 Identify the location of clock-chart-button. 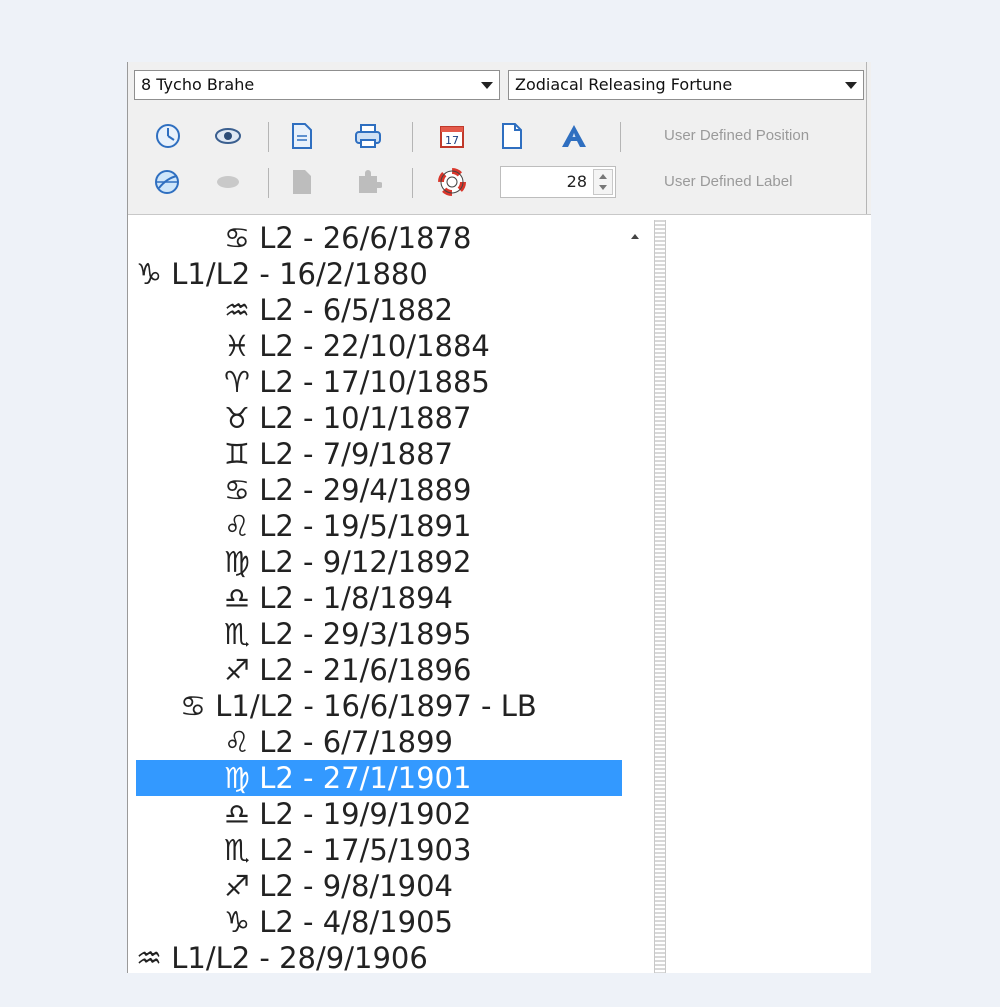
(168, 136).